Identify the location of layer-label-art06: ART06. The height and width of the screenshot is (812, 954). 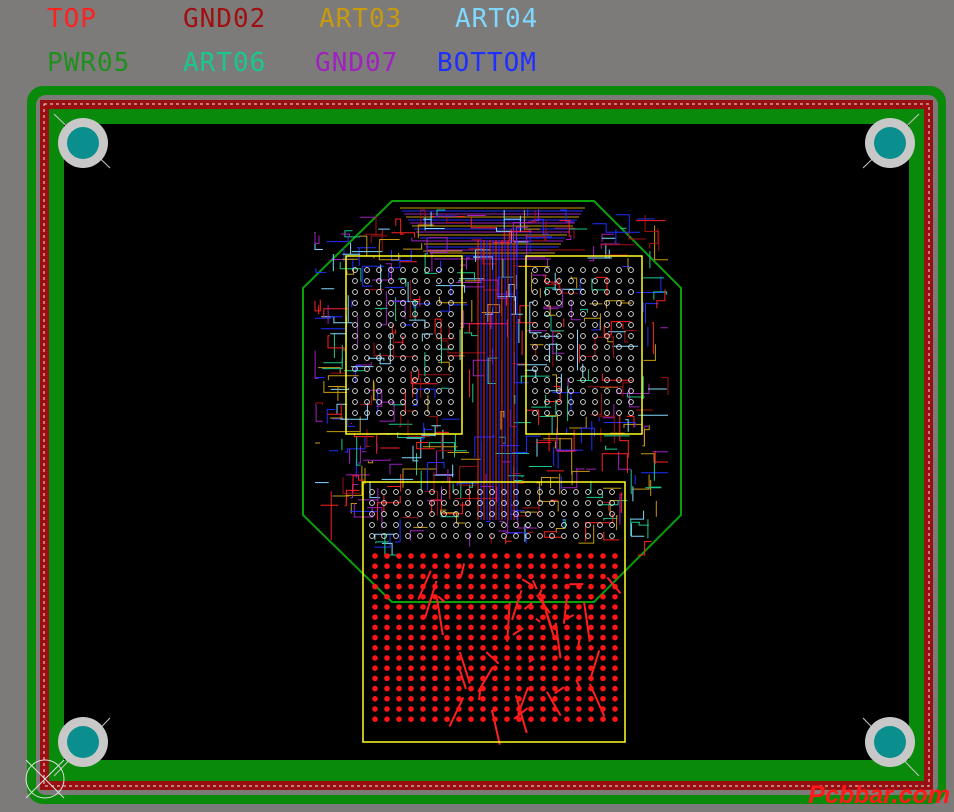
(224, 63).